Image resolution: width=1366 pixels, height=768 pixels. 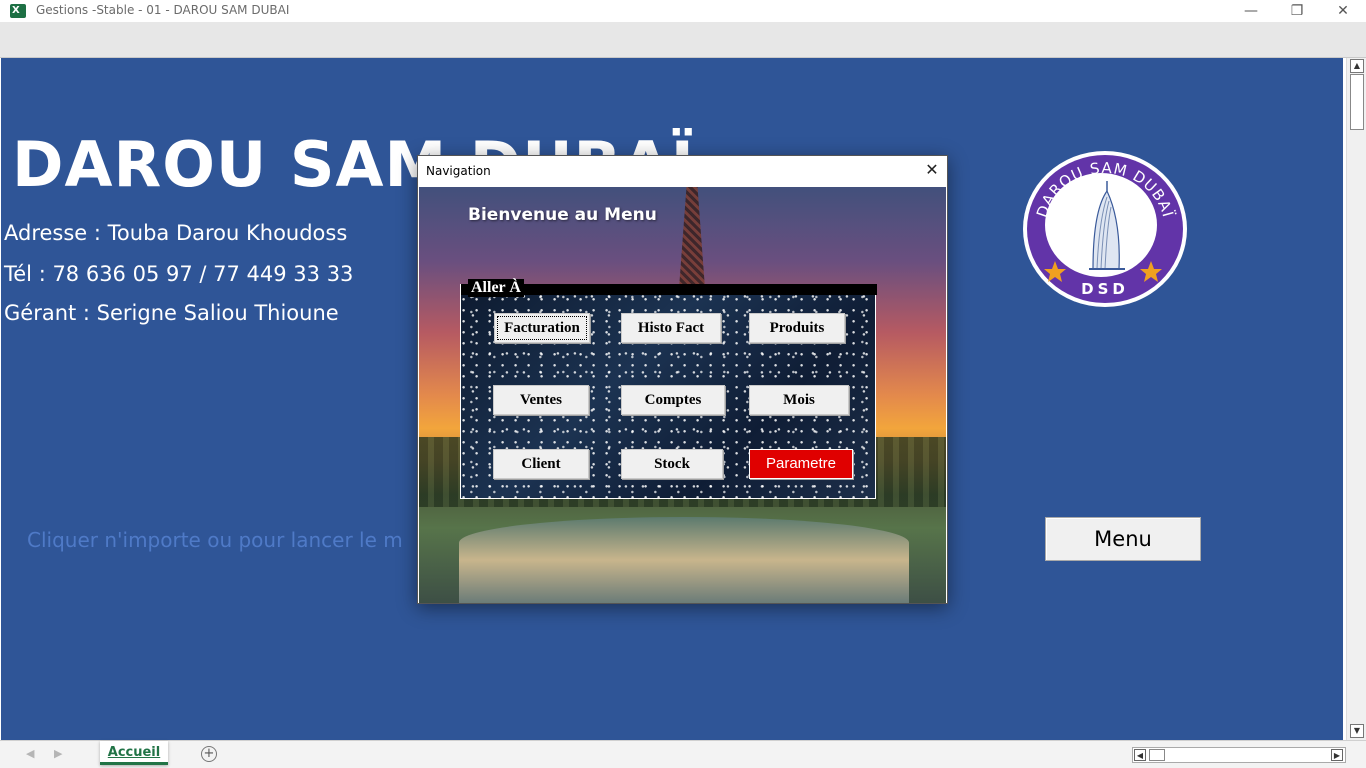 What do you see at coordinates (1357, 102) in the screenshot?
I see `scroll-thumb` at bounding box center [1357, 102].